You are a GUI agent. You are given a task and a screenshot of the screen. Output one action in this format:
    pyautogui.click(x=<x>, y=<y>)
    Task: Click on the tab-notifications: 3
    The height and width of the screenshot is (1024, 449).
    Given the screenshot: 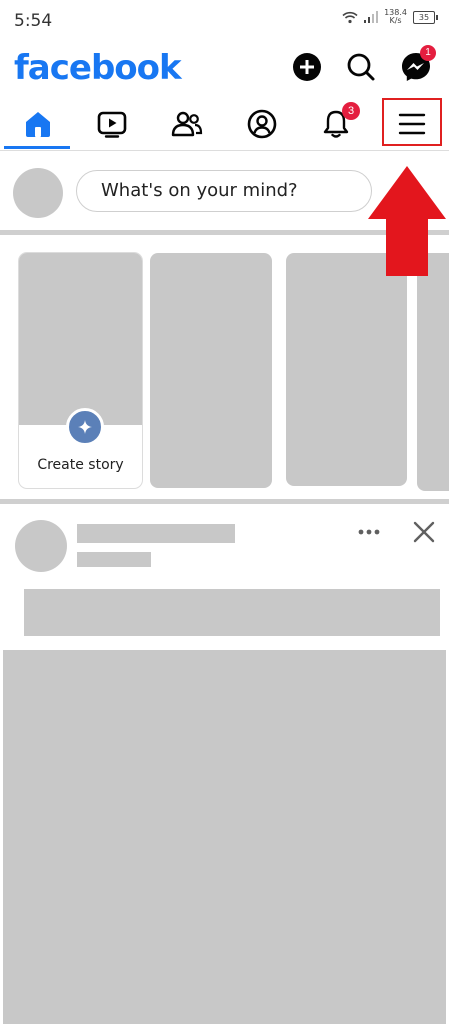 What is the action you would take?
    pyautogui.click(x=336, y=124)
    